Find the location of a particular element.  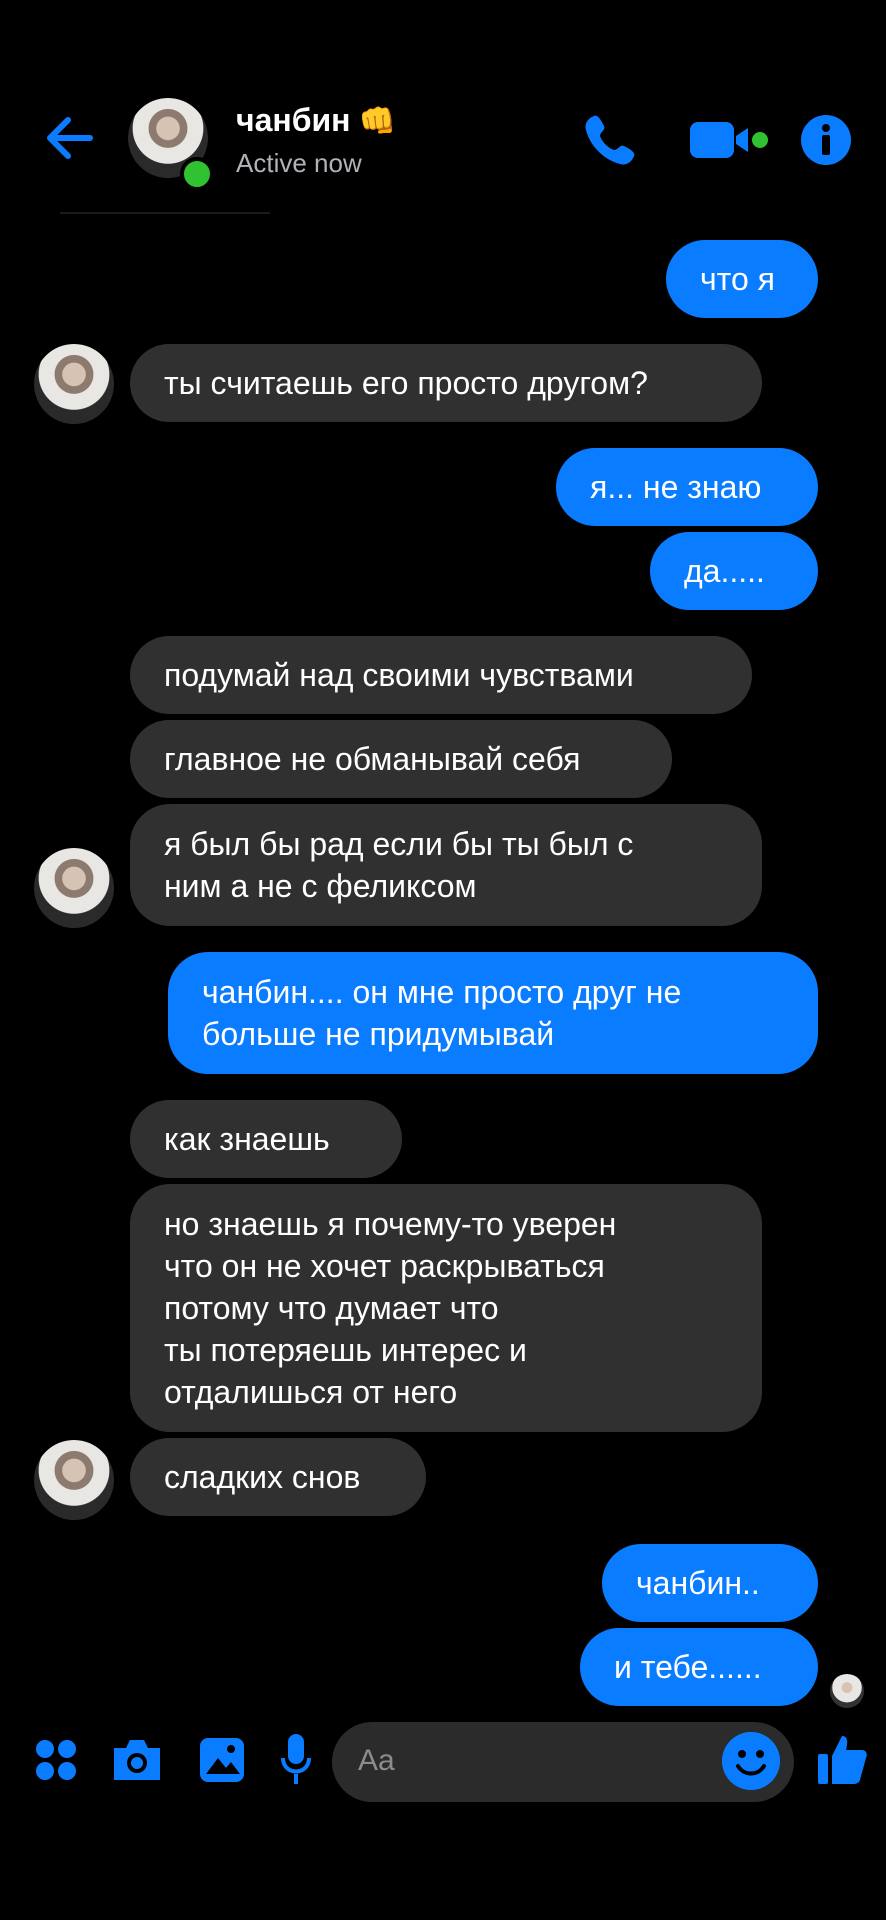

fist-emoji-icon: 👊 is located at coordinates (377, 121).